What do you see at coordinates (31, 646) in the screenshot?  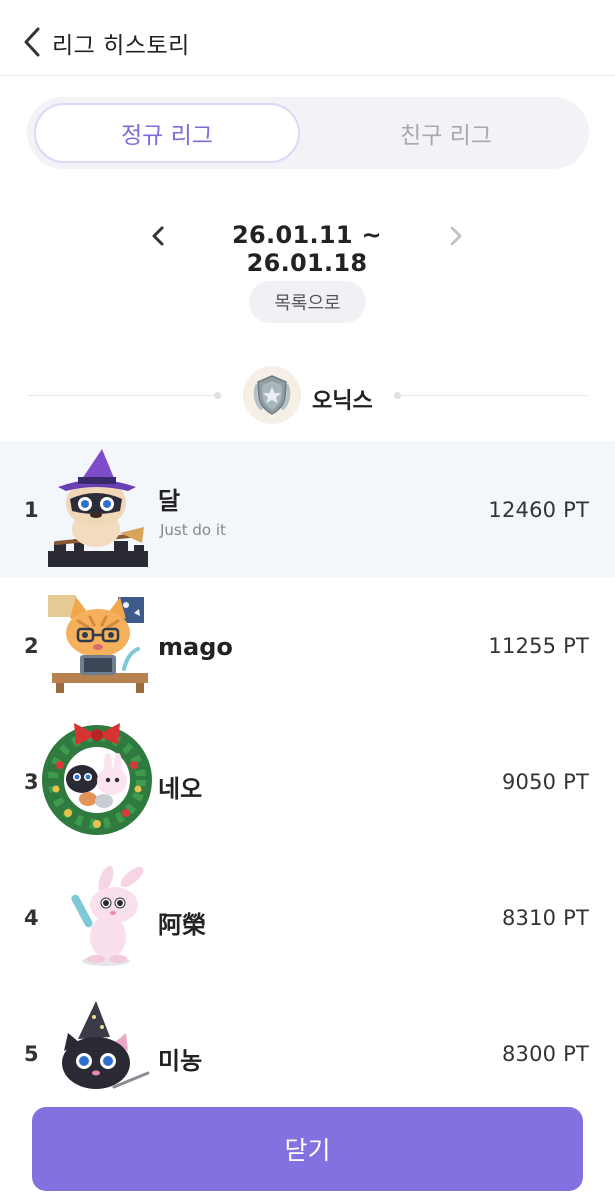 I see `rank-number: 2` at bounding box center [31, 646].